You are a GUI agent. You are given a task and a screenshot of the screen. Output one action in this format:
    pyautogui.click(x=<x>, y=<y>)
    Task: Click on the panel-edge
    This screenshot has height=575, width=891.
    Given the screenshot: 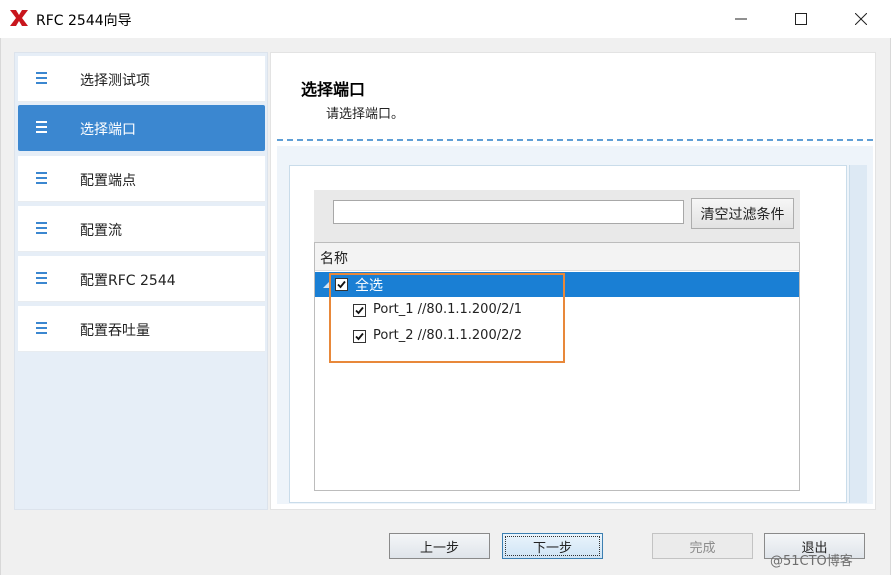 What is the action you would take?
    pyautogui.click(x=858, y=334)
    